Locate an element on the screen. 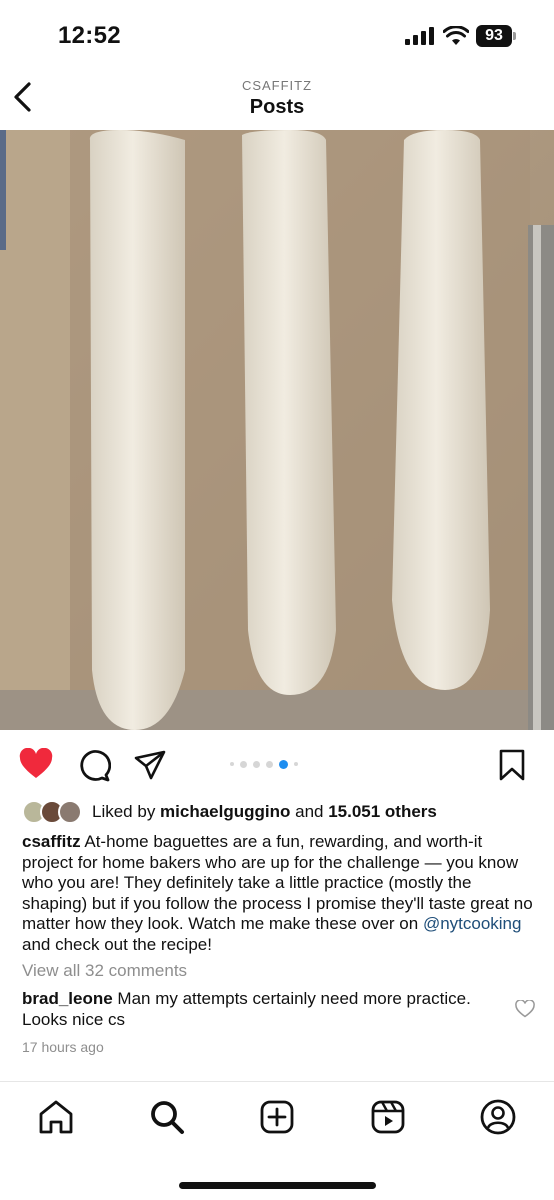 This screenshot has height=1200, width=554. liker-username: michaelguggino is located at coordinates (225, 811).